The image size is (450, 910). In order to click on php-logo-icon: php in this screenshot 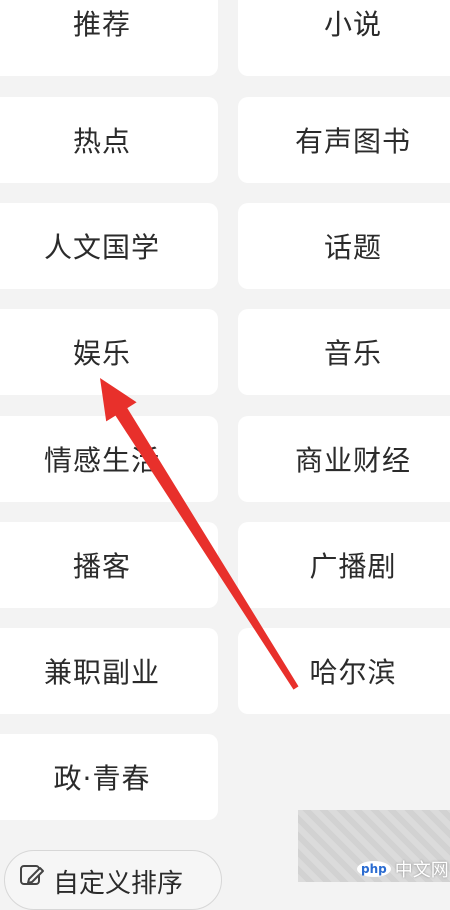, I will do `click(374, 869)`.